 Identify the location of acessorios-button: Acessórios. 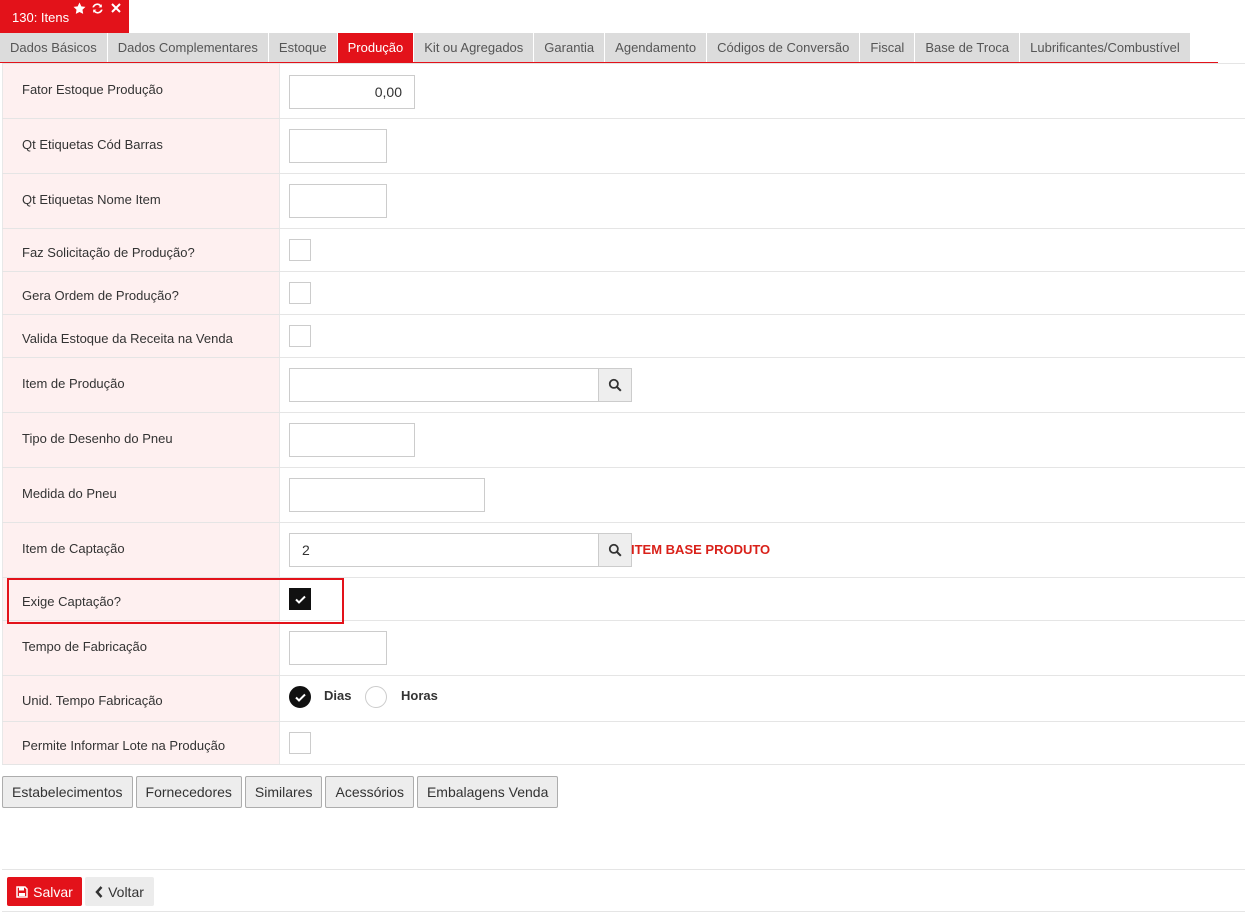
(369, 792).